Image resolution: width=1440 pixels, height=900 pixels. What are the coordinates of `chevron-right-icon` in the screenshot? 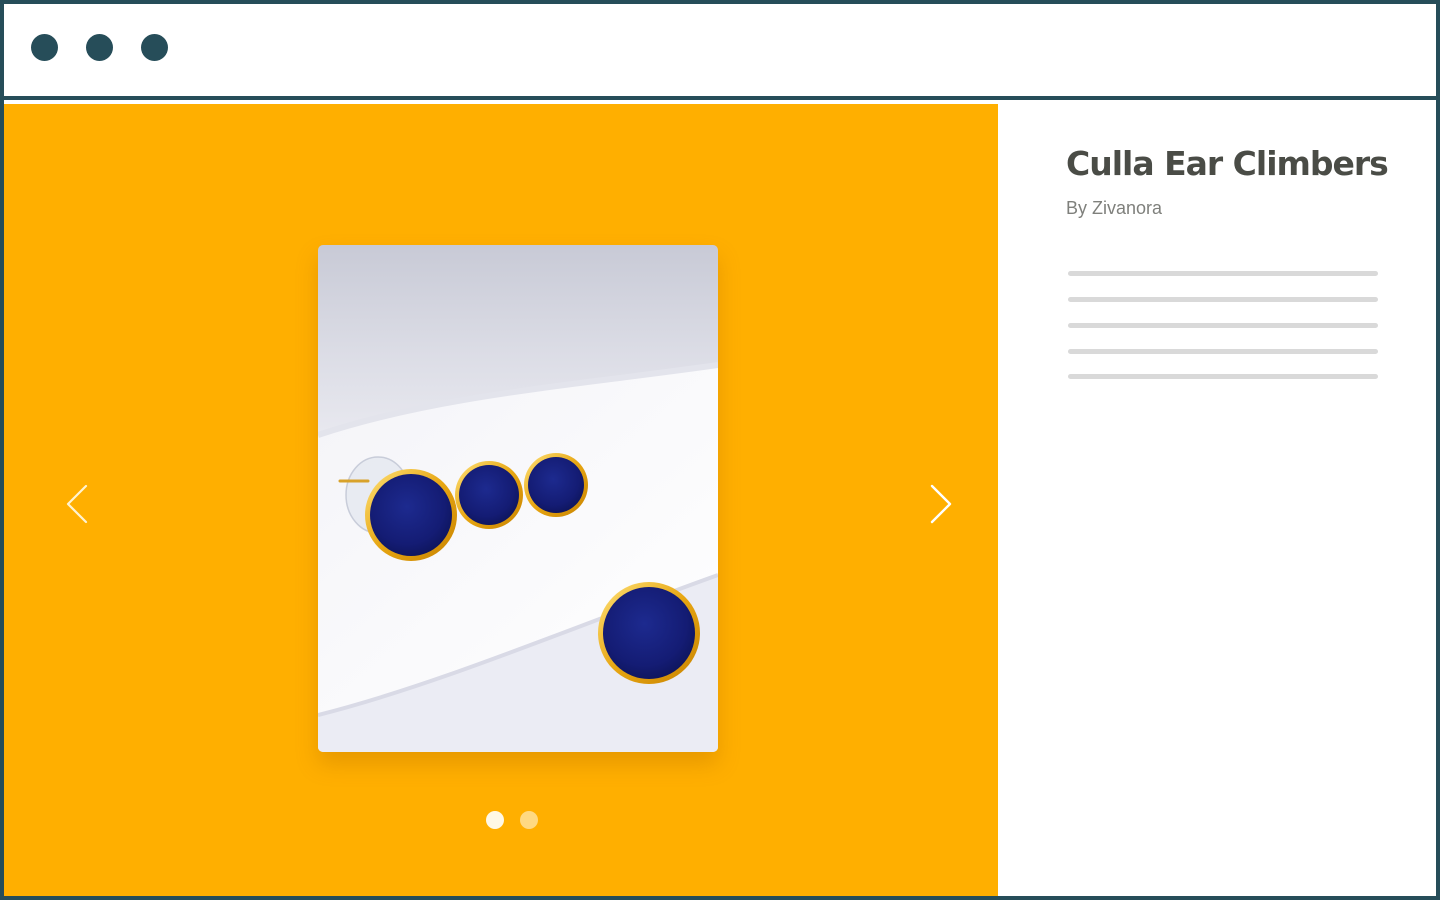 It's located at (941, 504).